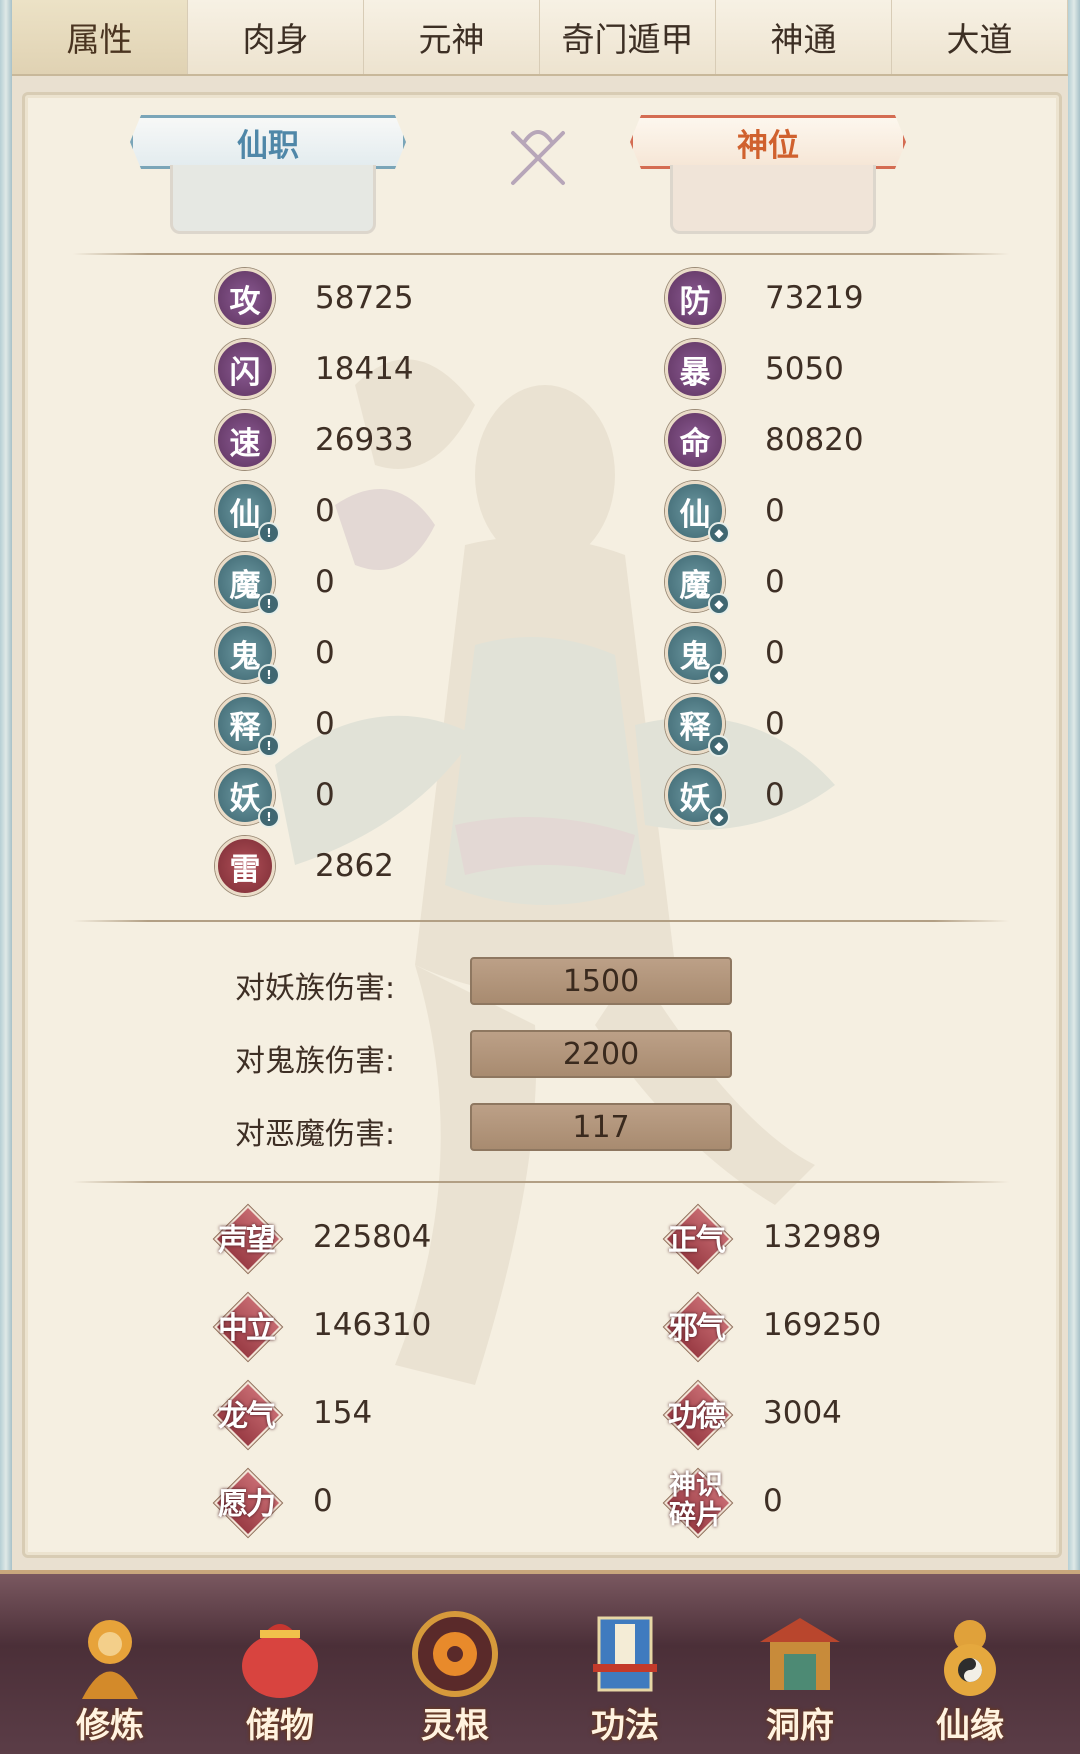 The image size is (1080, 1754). I want to click on stat-immortal-resist: 仙 ◆ 0, so click(725, 512).